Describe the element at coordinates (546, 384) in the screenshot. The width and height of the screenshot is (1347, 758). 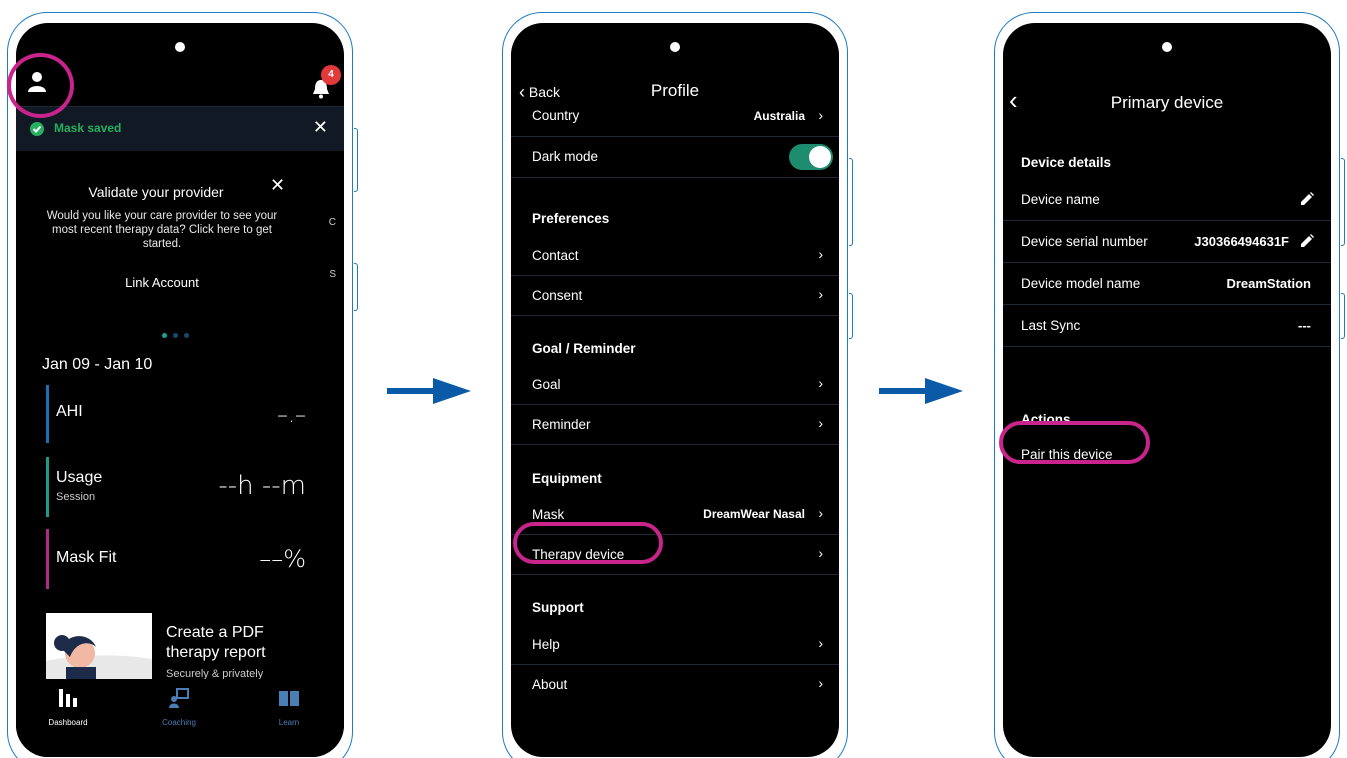
I see `row-label: Goal` at that location.